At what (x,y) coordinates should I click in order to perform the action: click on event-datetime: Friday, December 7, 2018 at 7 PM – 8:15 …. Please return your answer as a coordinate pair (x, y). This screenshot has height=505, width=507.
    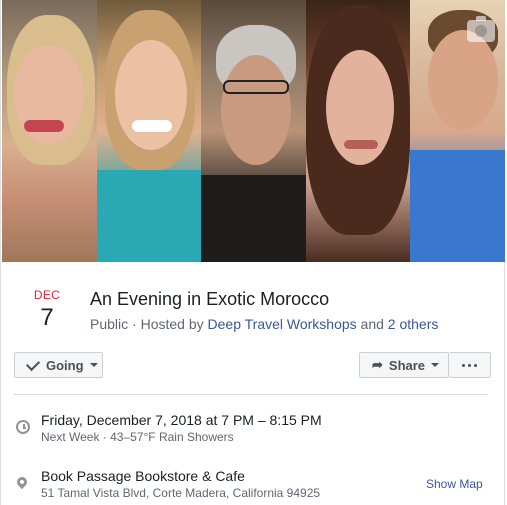
    Looking at the image, I should click on (181, 420).